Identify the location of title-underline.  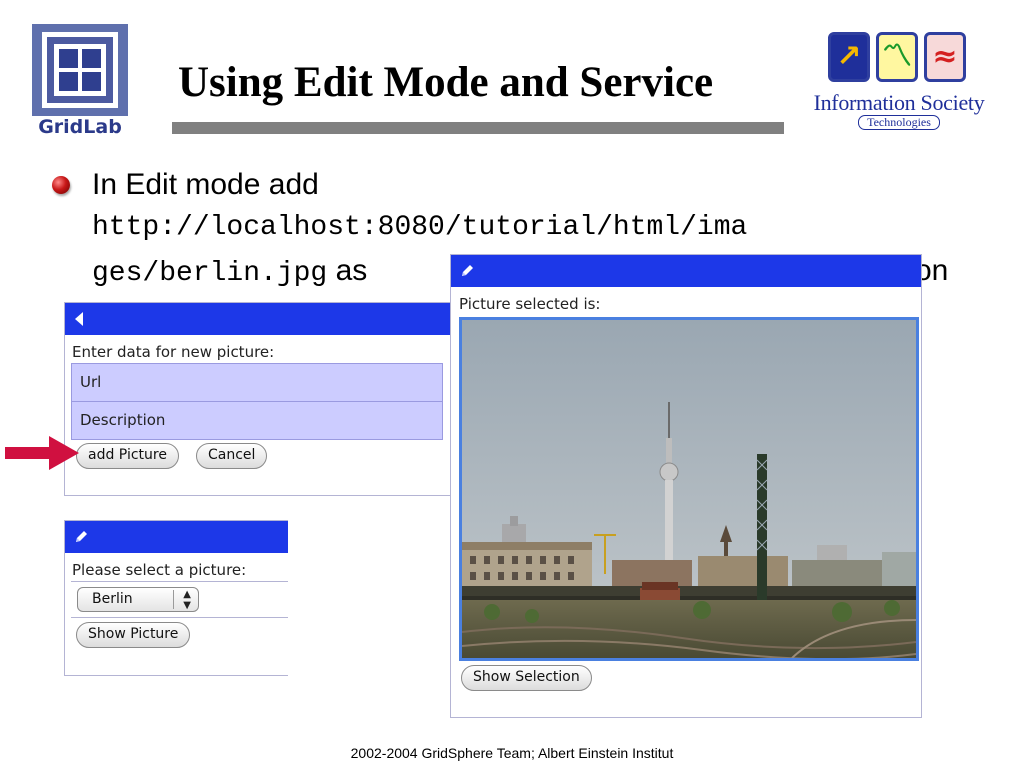
(478, 128).